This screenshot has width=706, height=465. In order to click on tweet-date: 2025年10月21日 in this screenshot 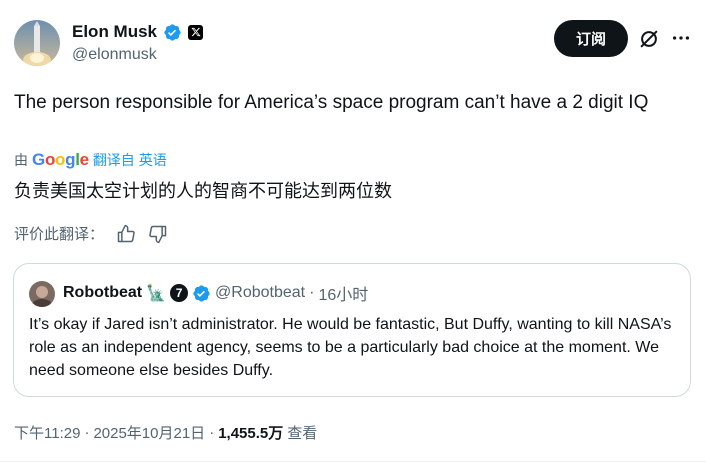, I will do `click(149, 432)`.